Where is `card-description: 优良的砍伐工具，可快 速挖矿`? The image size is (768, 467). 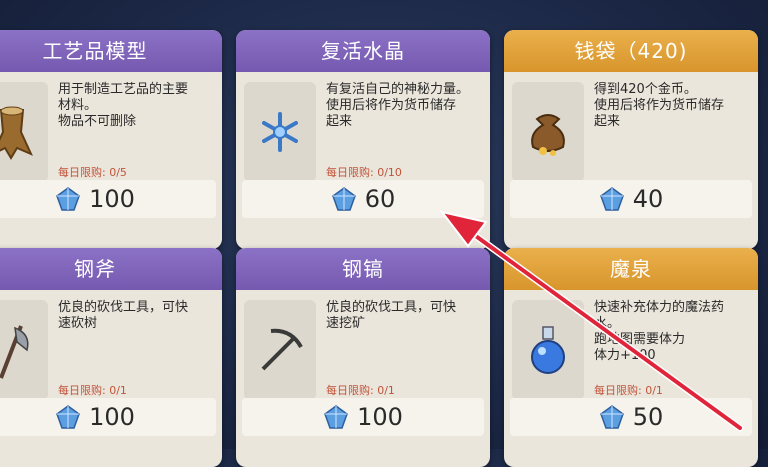
card-description: 优良的砍伐工具，可快 速挖矿 is located at coordinates (391, 315).